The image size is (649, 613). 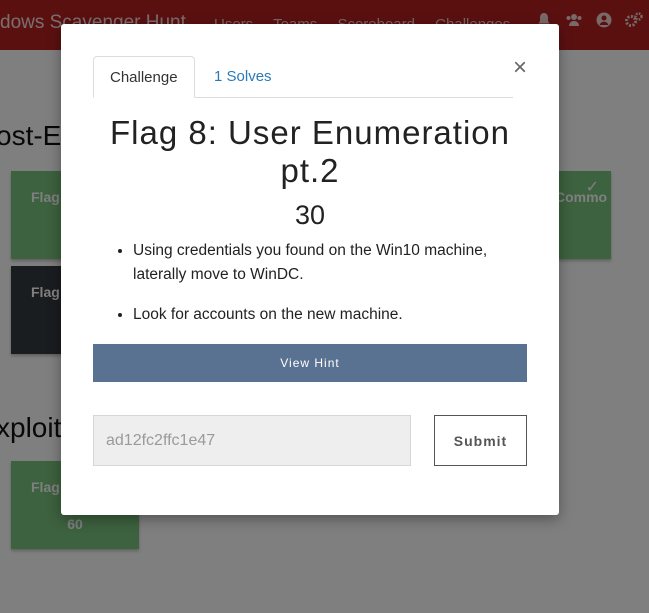 What do you see at coordinates (323, 315) in the screenshot?
I see `description-item: Look for accounts on the new machine.` at bounding box center [323, 315].